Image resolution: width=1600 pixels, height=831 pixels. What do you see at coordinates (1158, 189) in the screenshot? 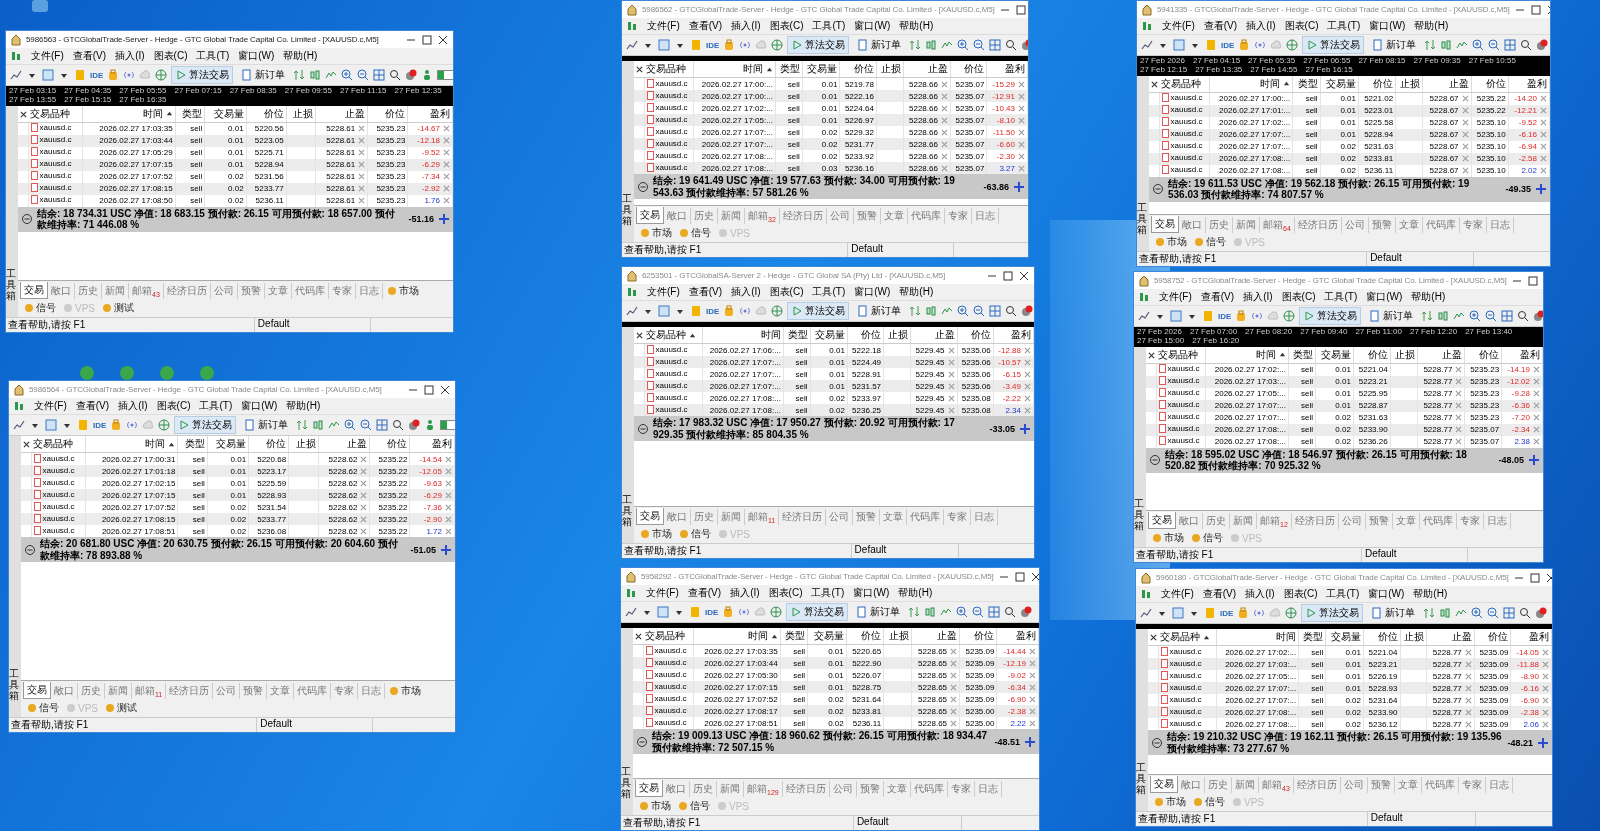
I see `collapse-icon` at bounding box center [1158, 189].